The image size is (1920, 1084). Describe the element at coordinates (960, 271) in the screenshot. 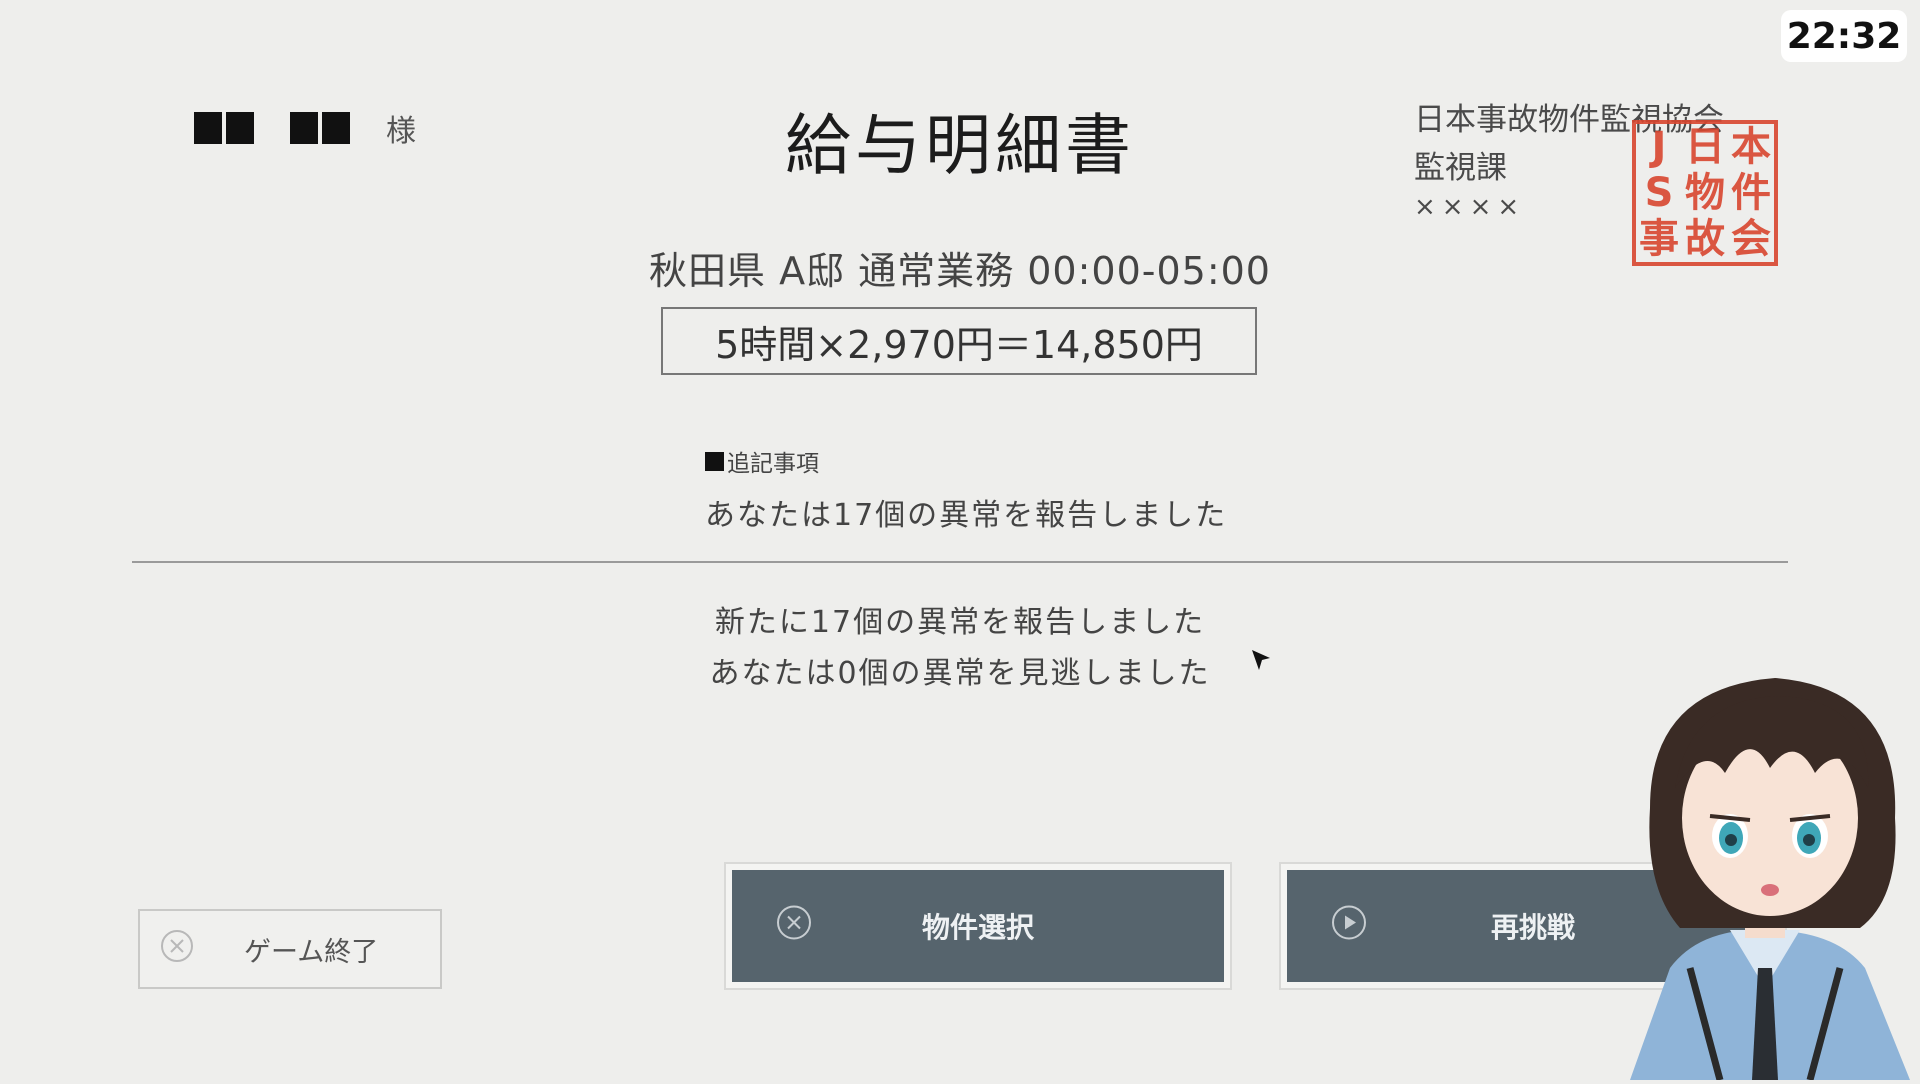

I see `shift-details: 秋田県 A邸 通常業務 00:00-05:00` at that location.